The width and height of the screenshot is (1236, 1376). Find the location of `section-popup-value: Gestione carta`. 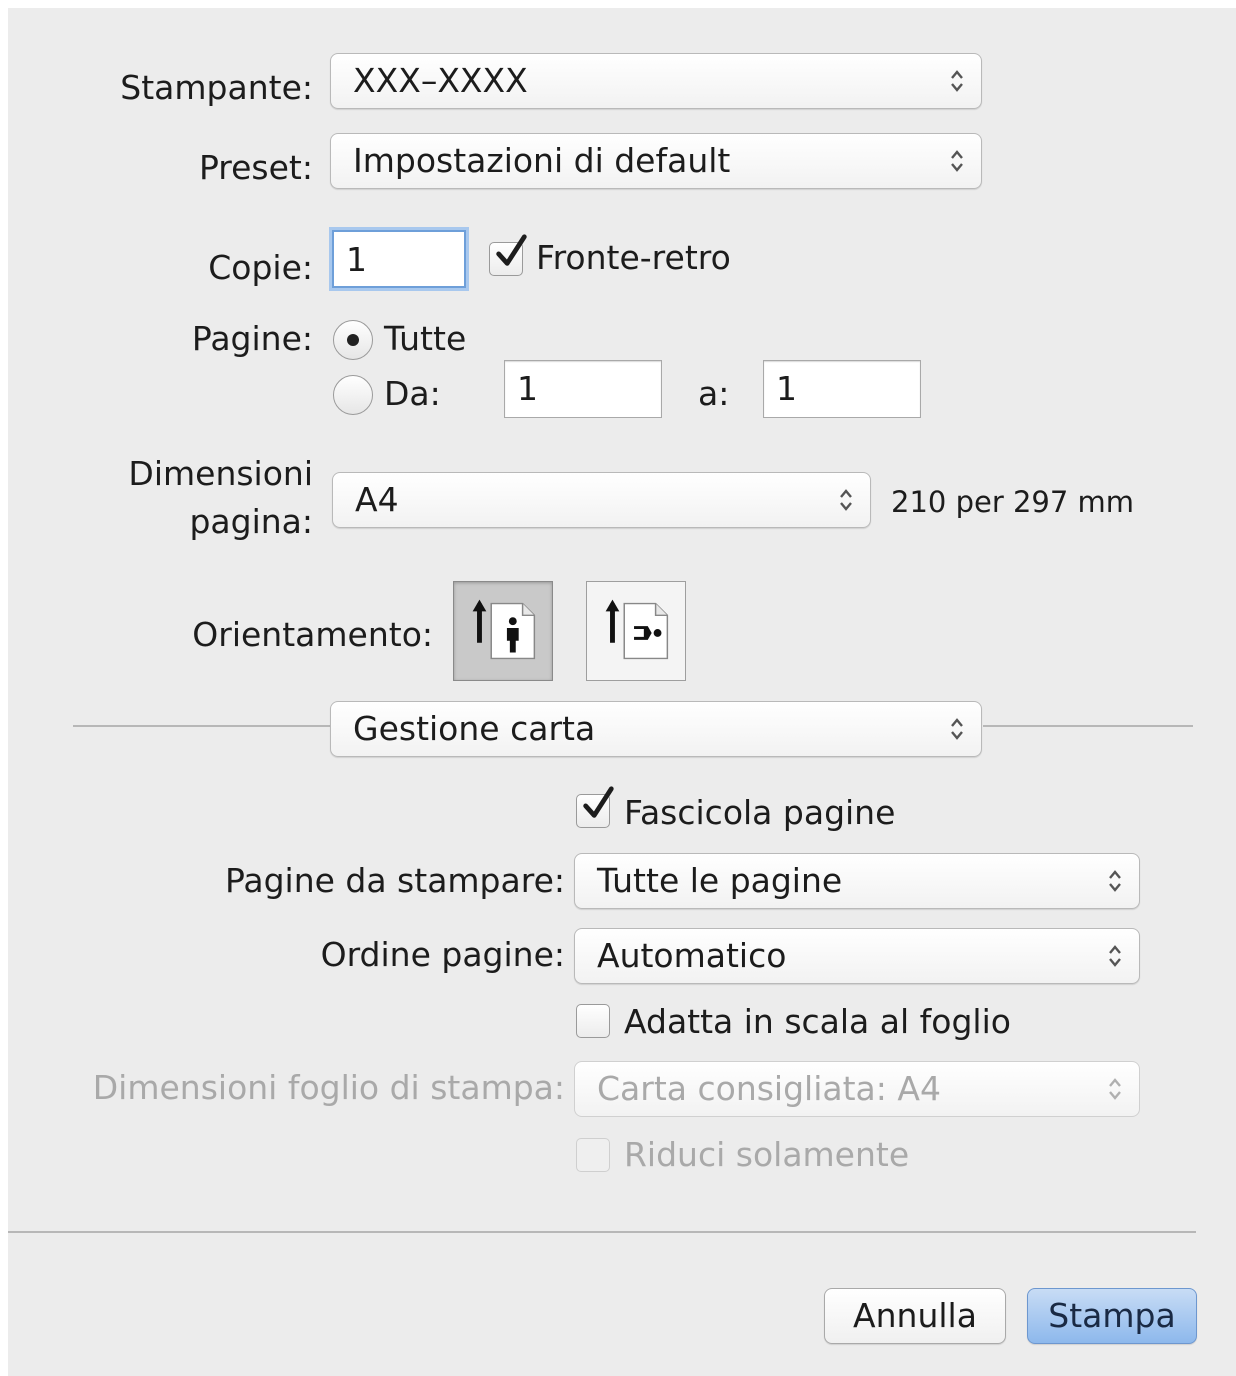

section-popup-value: Gestione carta is located at coordinates (474, 728).